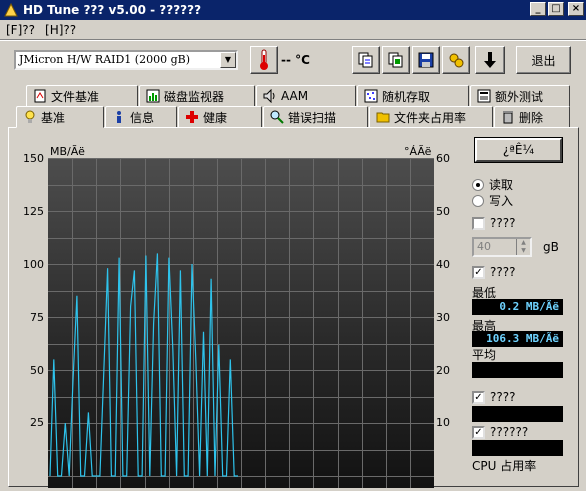 The image size is (586, 491). I want to click on option-checkbox-1: ????, so click(493, 223).